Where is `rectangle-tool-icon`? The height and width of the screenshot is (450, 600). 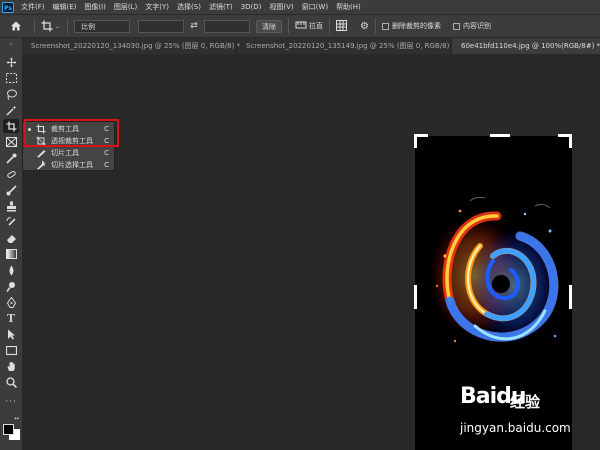
rectangle-tool-icon is located at coordinates (11, 350).